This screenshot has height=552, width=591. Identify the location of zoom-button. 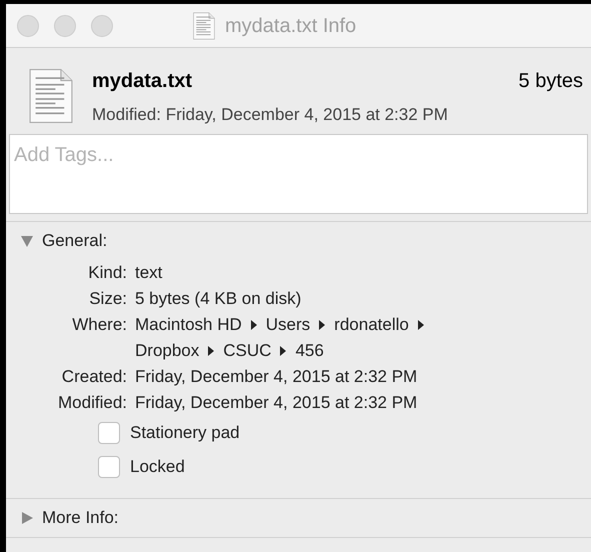
(102, 25).